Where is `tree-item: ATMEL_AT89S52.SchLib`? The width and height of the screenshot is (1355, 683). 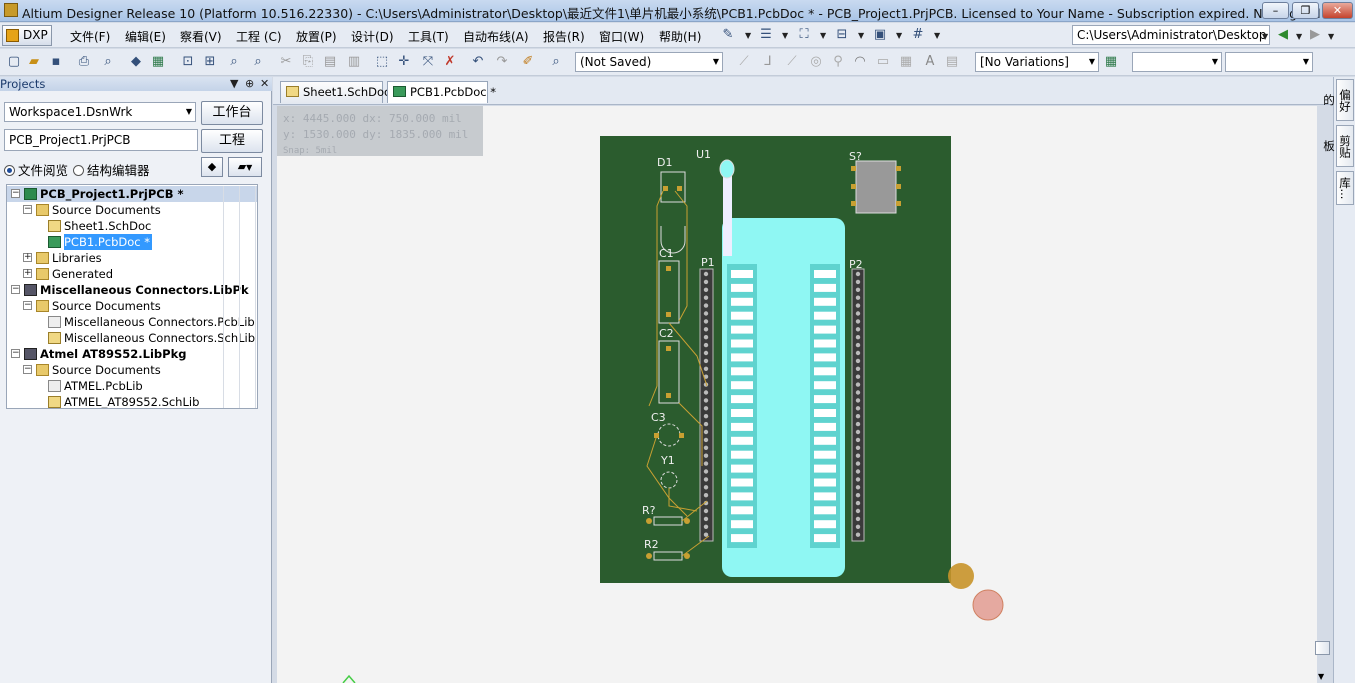 tree-item: ATMEL_AT89S52.SchLib is located at coordinates (132, 401).